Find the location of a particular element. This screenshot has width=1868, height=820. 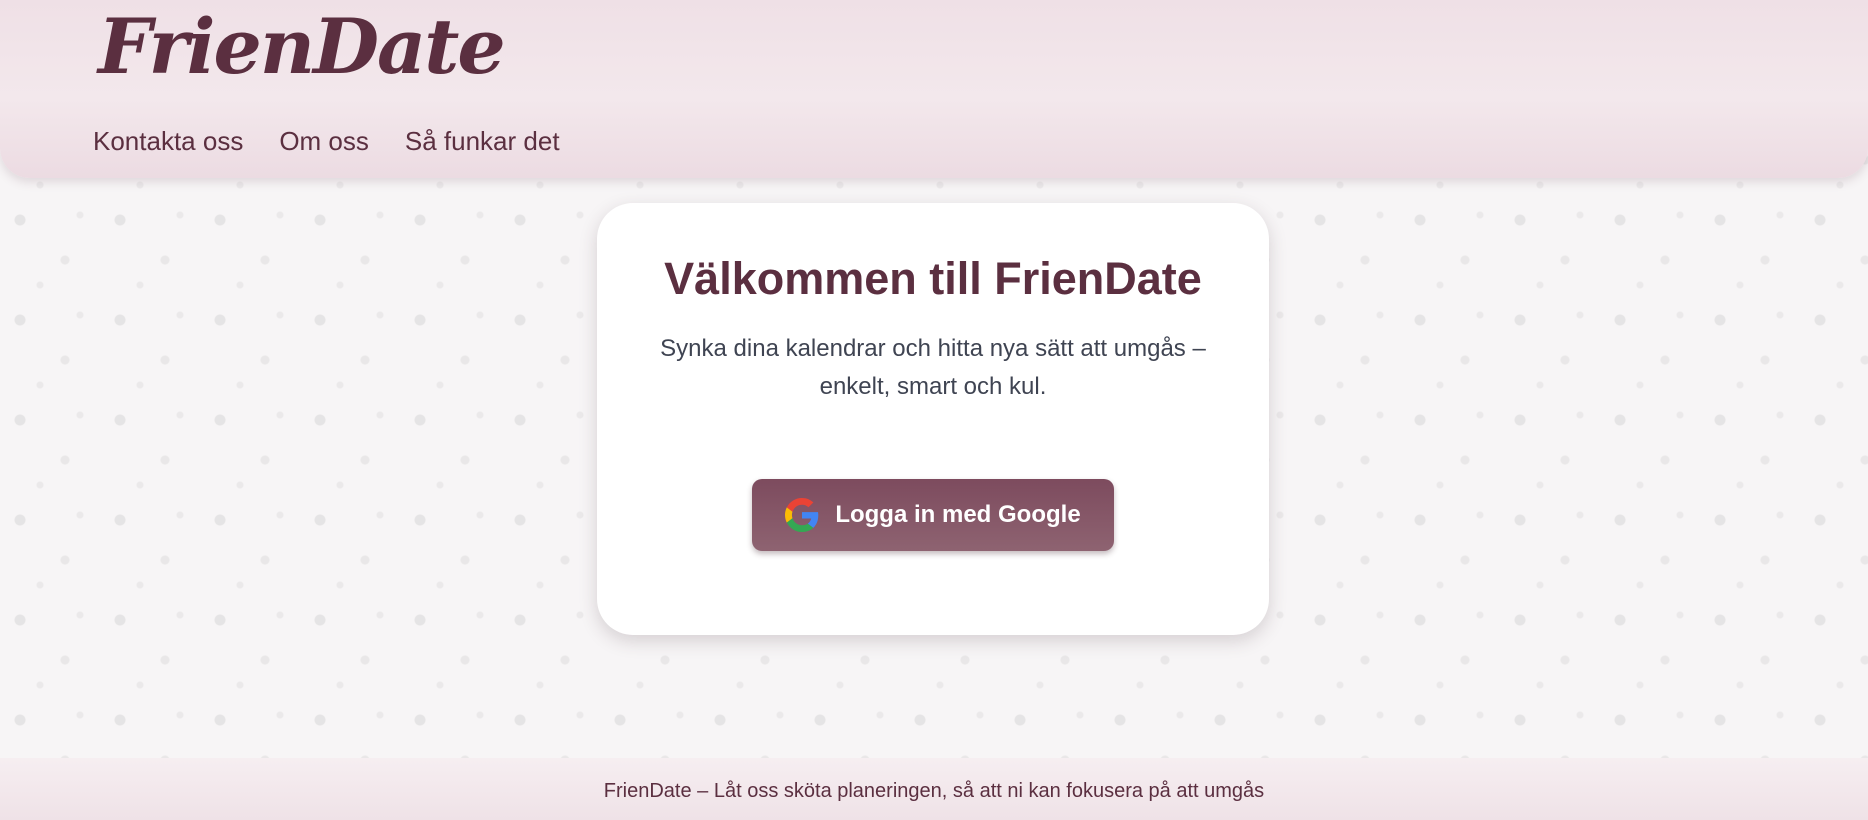

nav-link-om-oss: Om oss is located at coordinates (324, 141).